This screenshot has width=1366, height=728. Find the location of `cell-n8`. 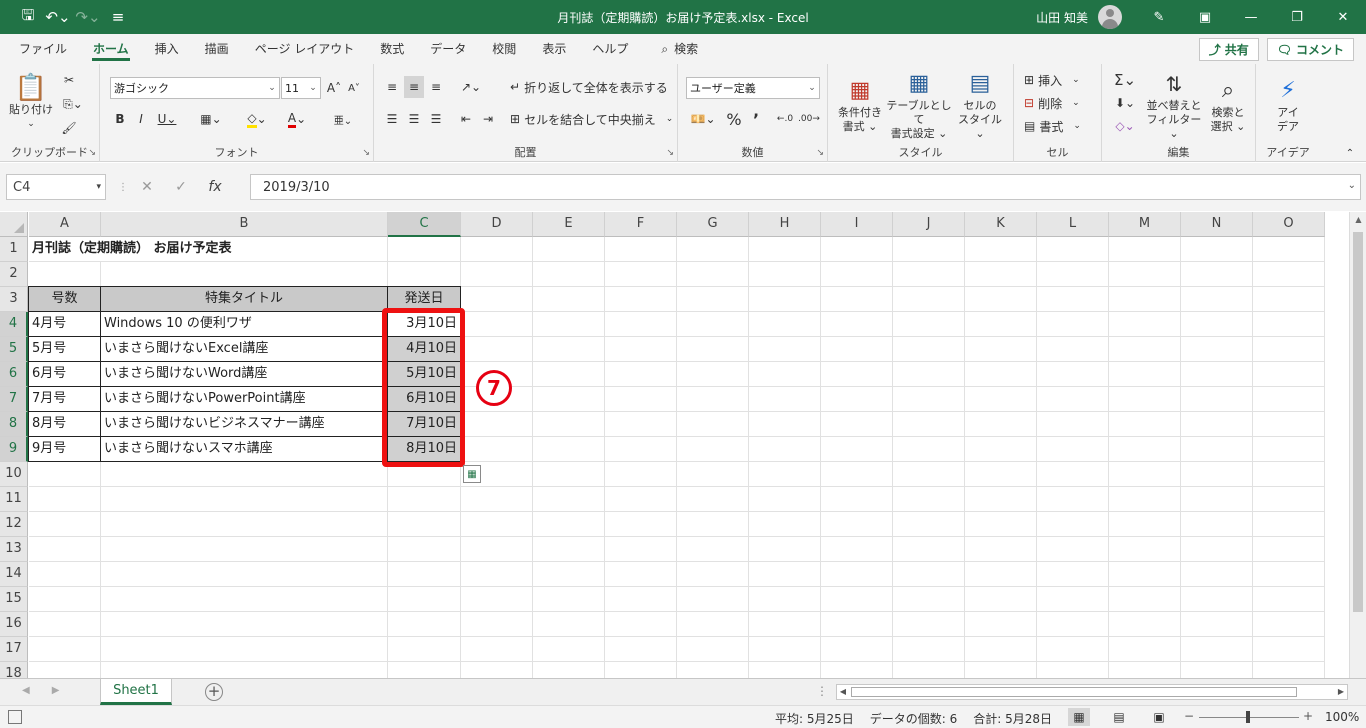

cell-n8 is located at coordinates (1217, 424).